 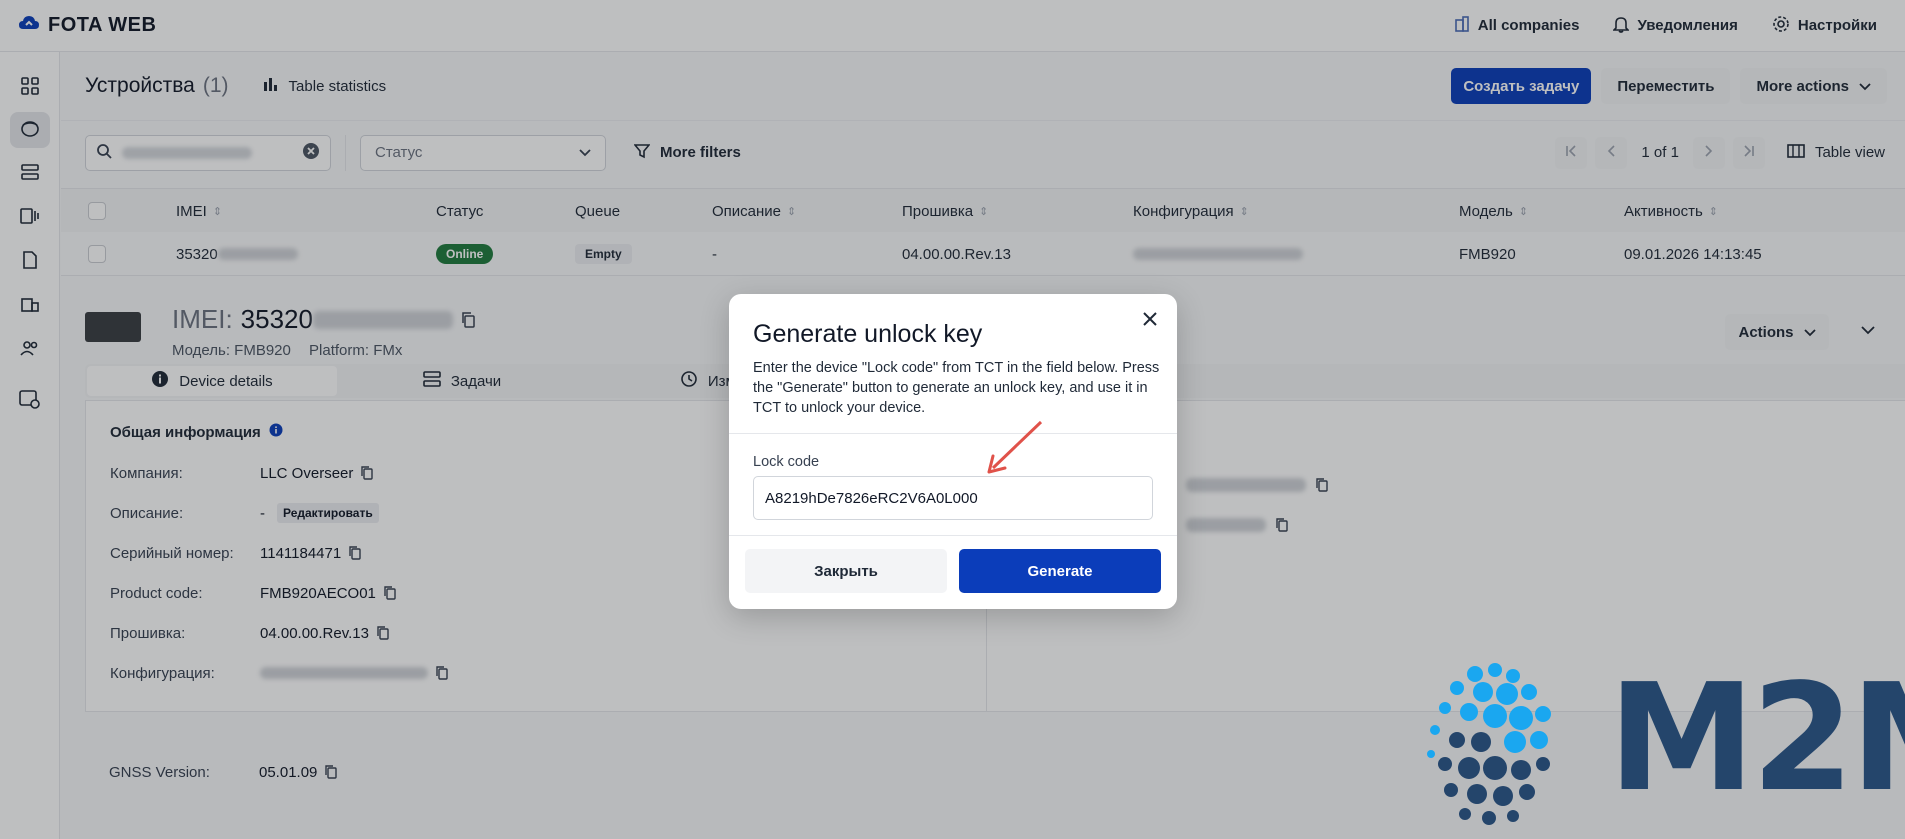 I want to click on annotation-arrow, so click(x=1015, y=450).